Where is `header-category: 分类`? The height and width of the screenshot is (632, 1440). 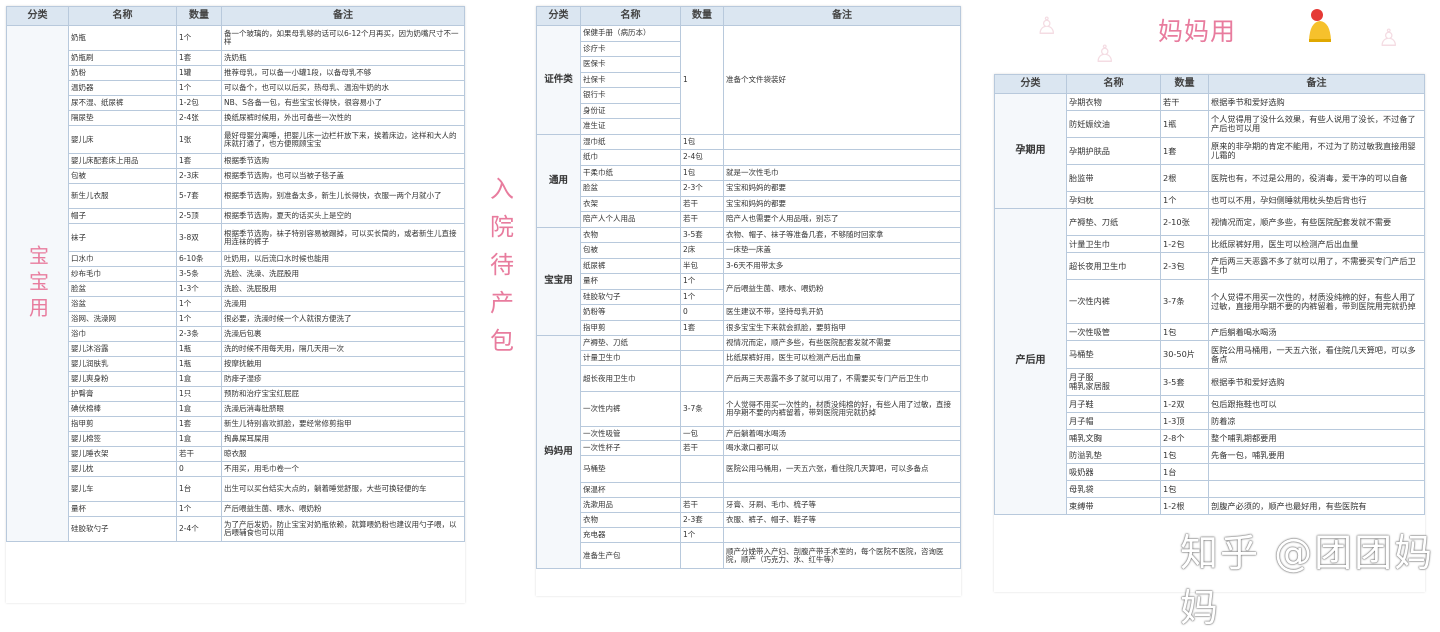 header-category: 分类 is located at coordinates (558, 16).